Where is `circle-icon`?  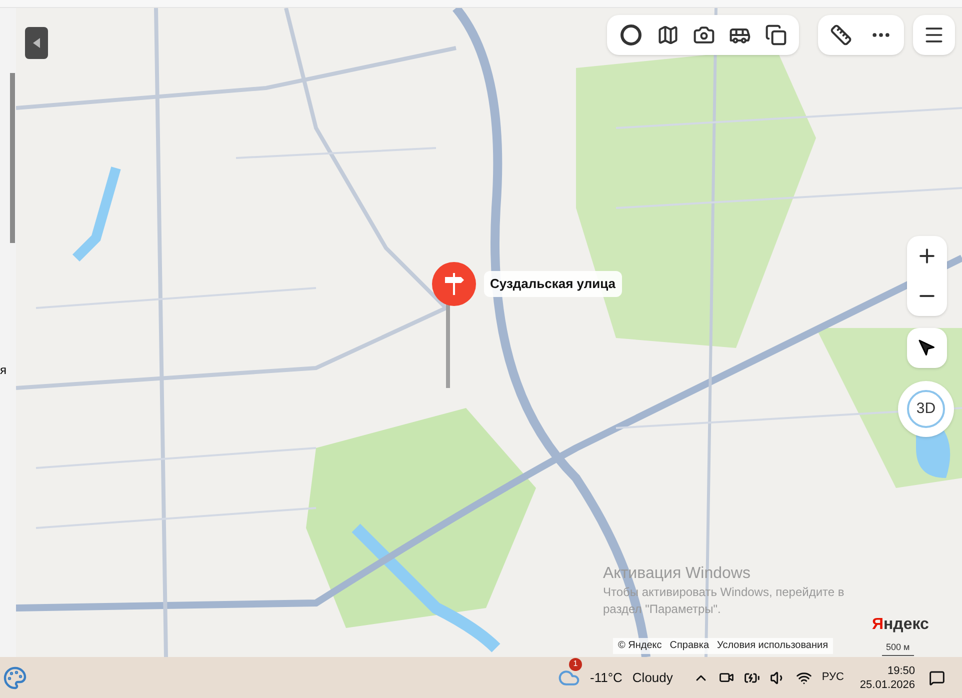 circle-icon is located at coordinates (631, 35).